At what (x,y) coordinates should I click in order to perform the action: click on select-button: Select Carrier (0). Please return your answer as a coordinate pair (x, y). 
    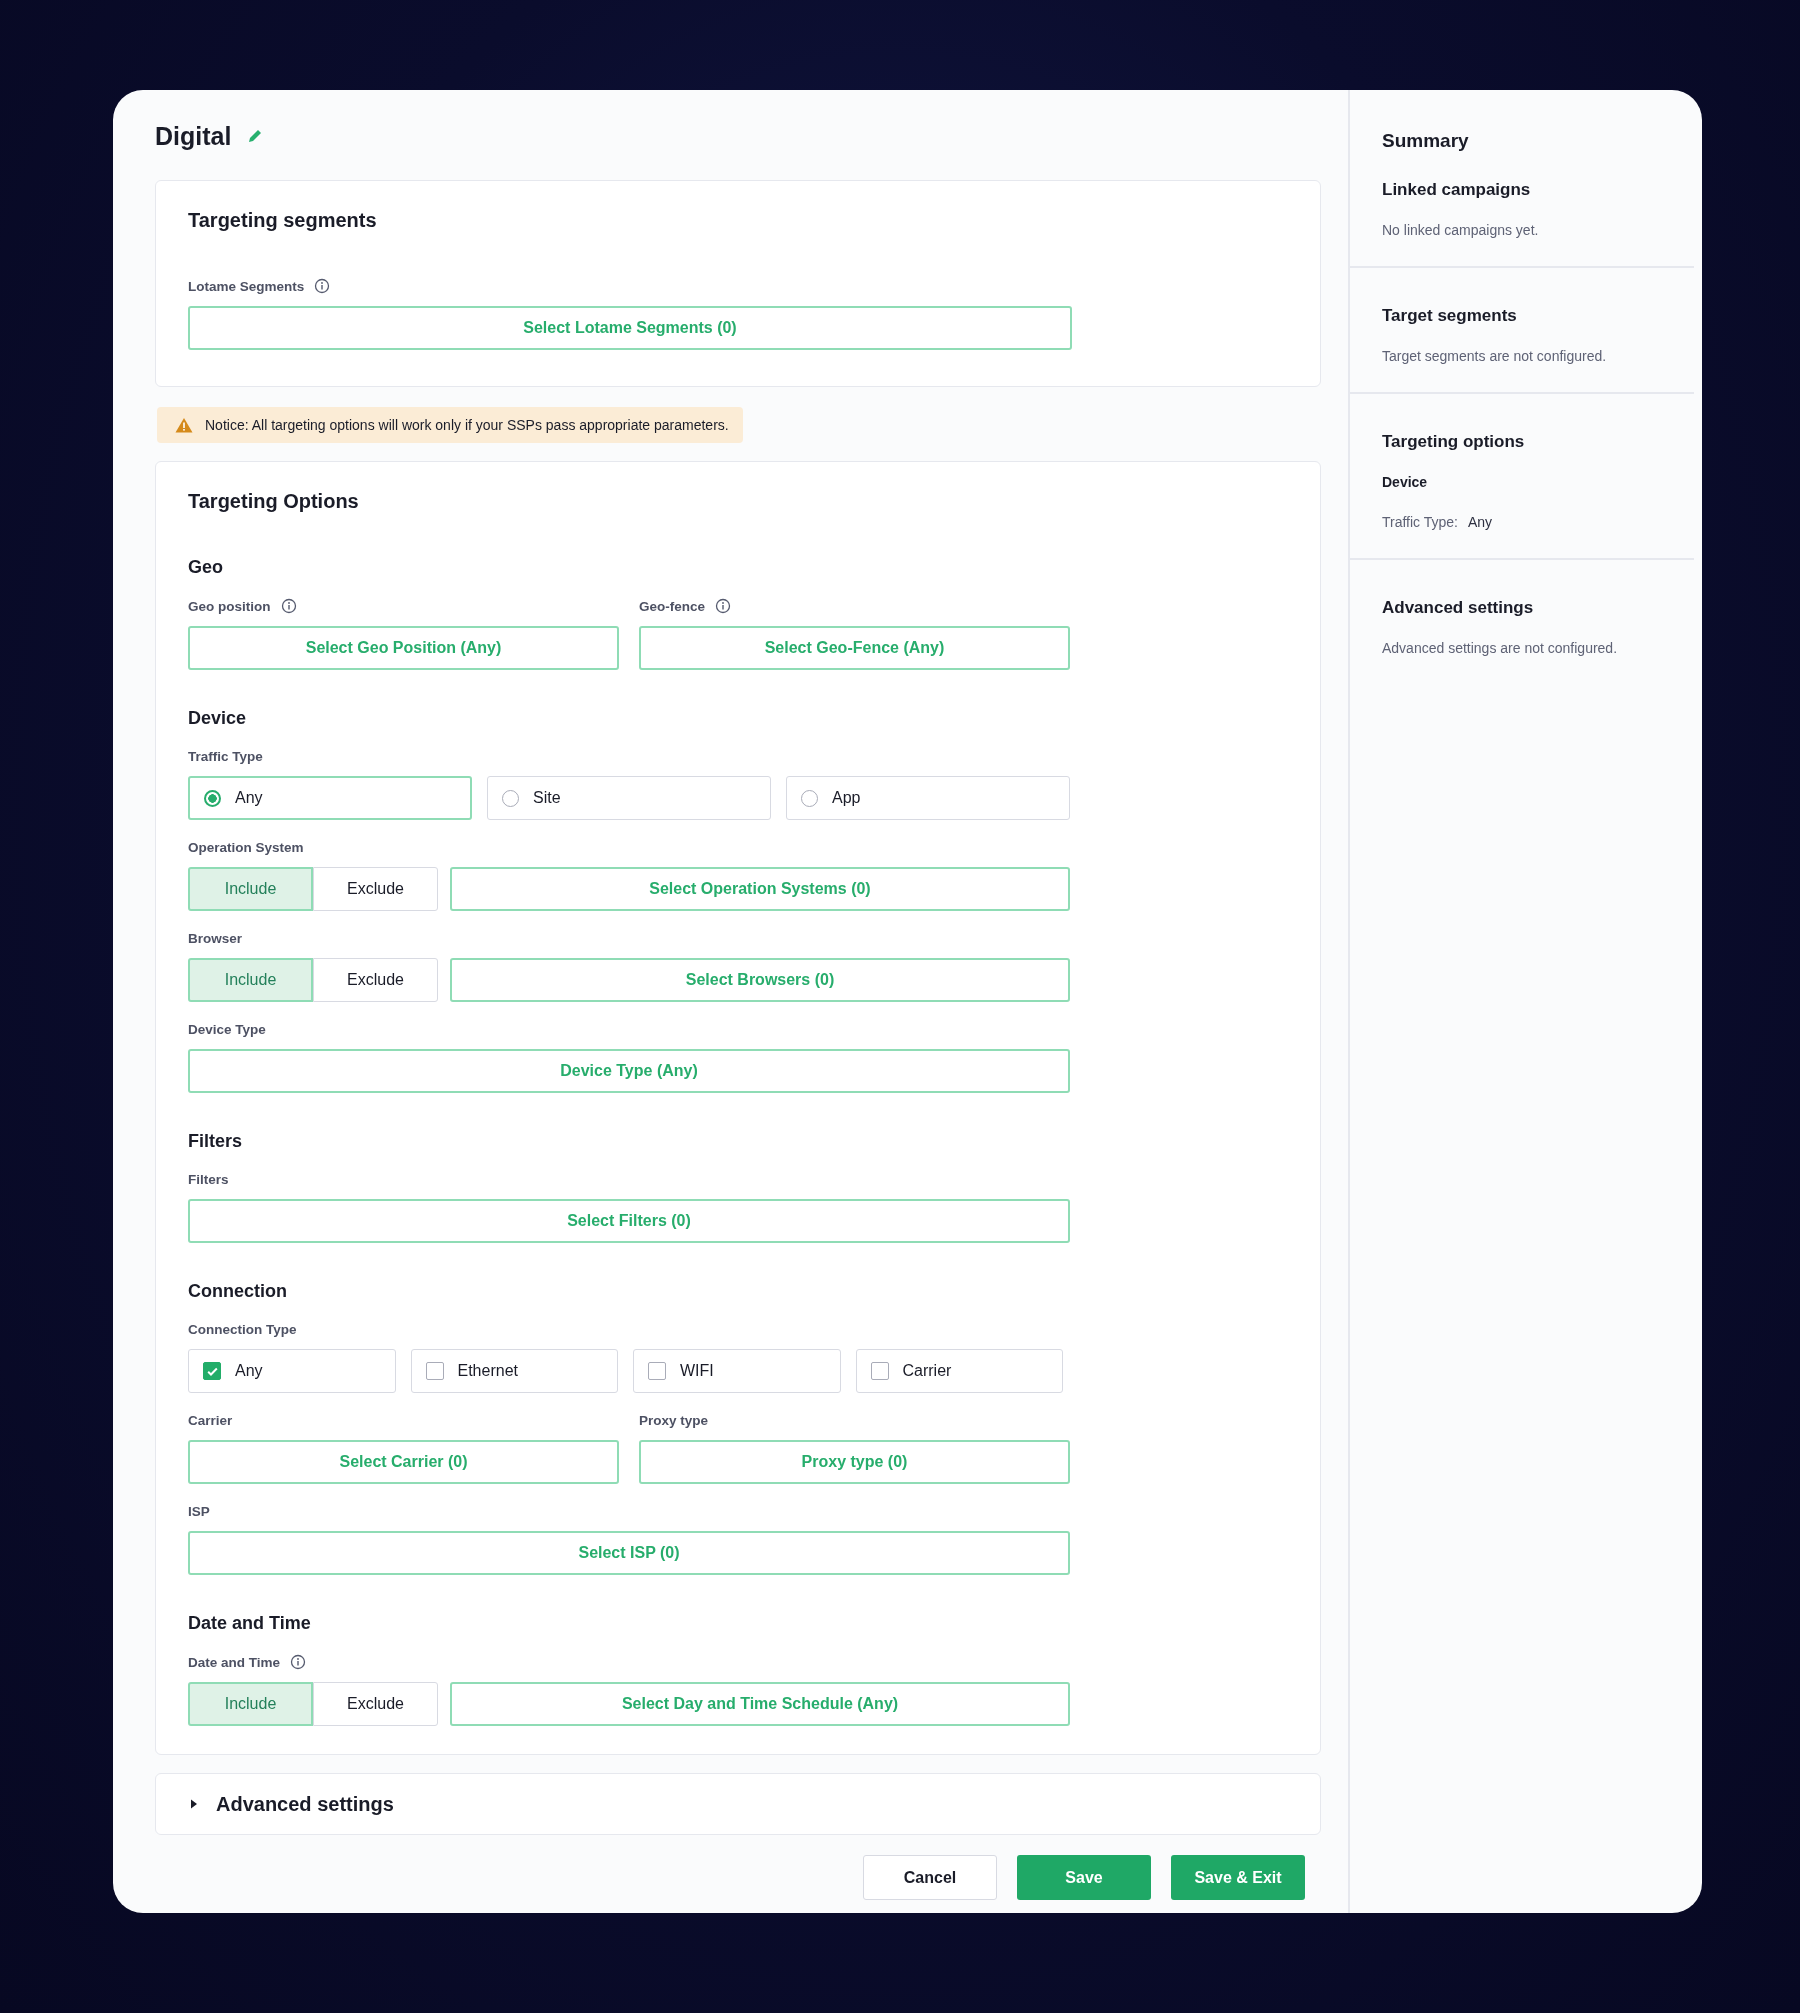
    Looking at the image, I should click on (403, 1462).